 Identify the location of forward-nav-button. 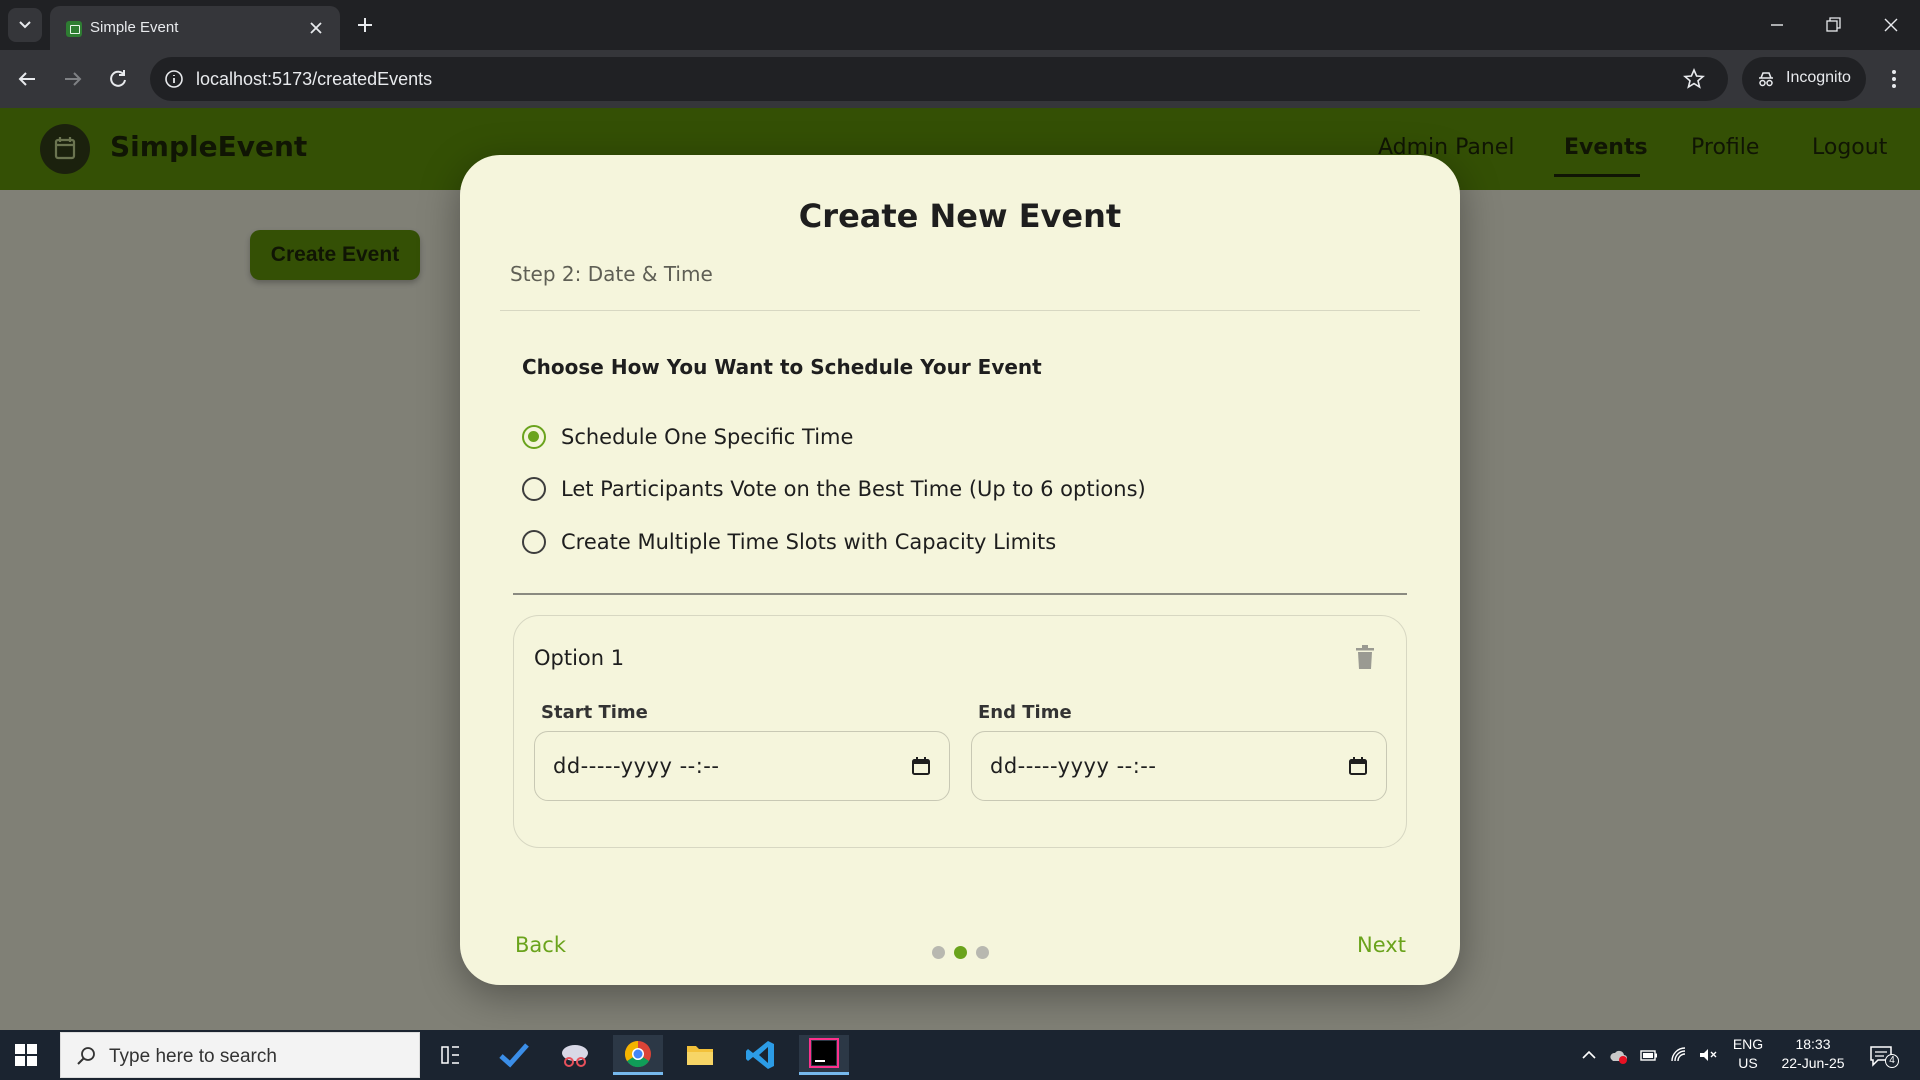
(73, 79).